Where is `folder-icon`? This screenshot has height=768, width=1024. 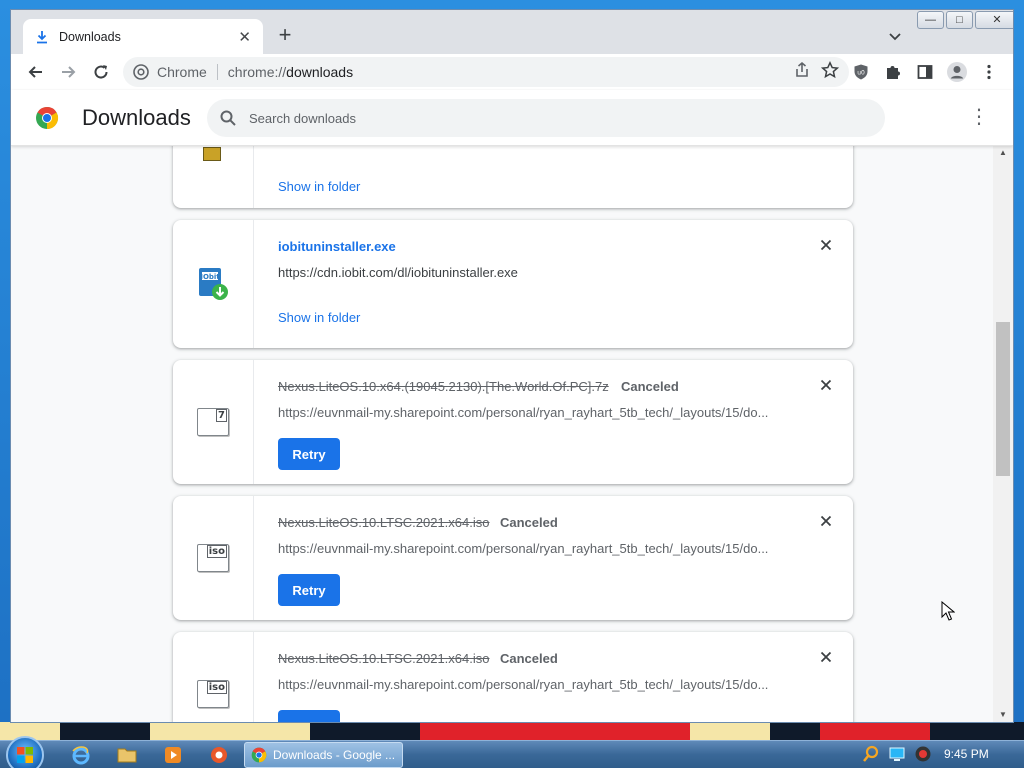 folder-icon is located at coordinates (127, 755).